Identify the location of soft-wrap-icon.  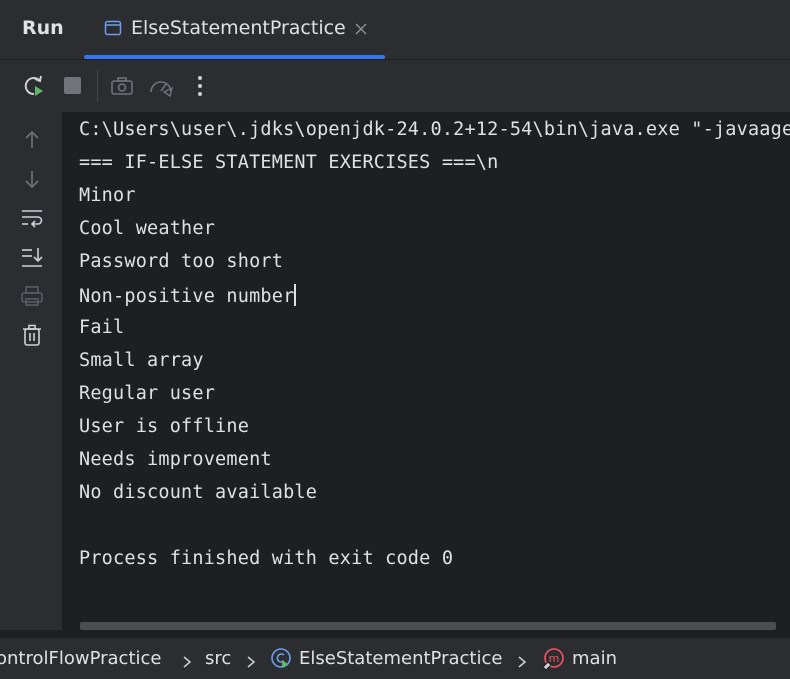
(32, 218).